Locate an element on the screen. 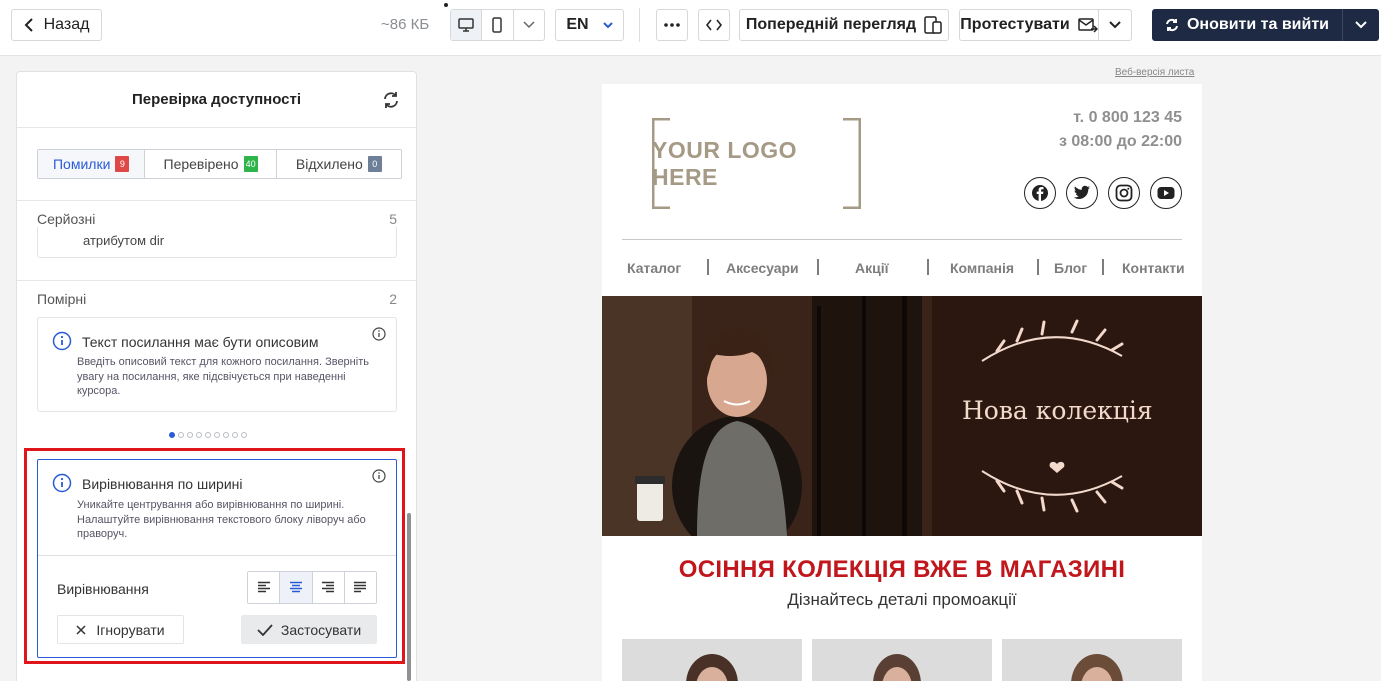 Image resolution: width=1381 pixels, height=681 pixels. update-dropdown-button is located at coordinates (1361, 25).